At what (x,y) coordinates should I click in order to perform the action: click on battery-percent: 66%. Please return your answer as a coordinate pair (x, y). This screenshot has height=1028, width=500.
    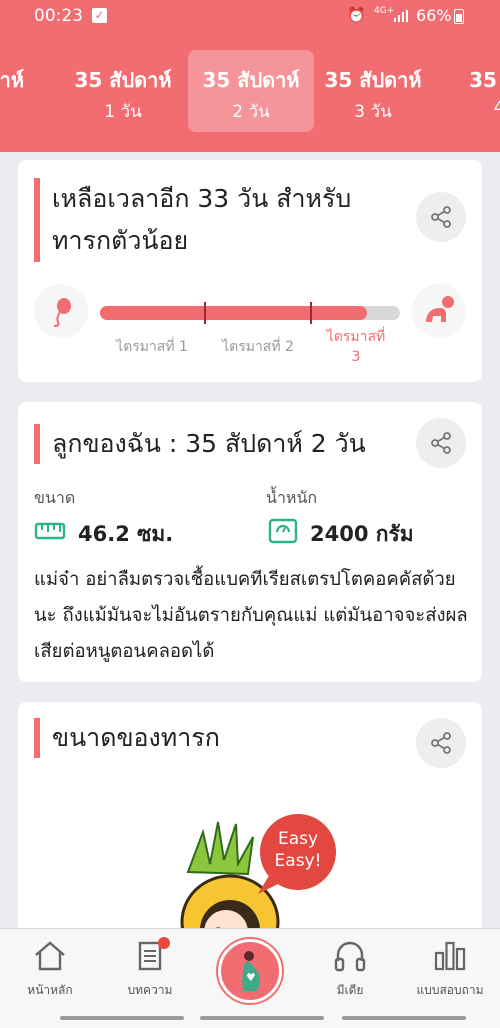
    Looking at the image, I should click on (434, 15).